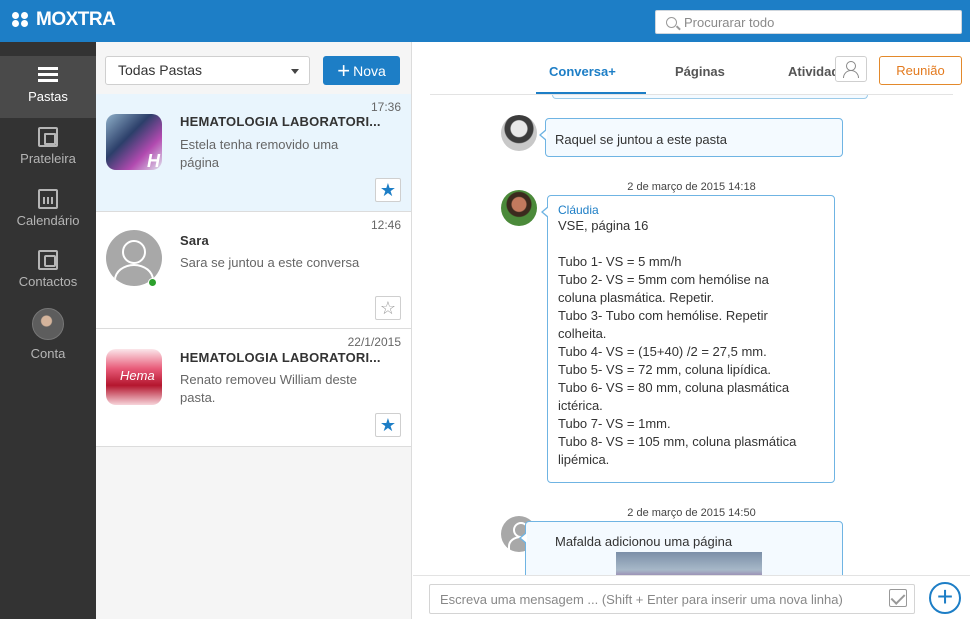 This screenshot has width=970, height=619. I want to click on message-line: VSE, página 16, so click(603, 225).